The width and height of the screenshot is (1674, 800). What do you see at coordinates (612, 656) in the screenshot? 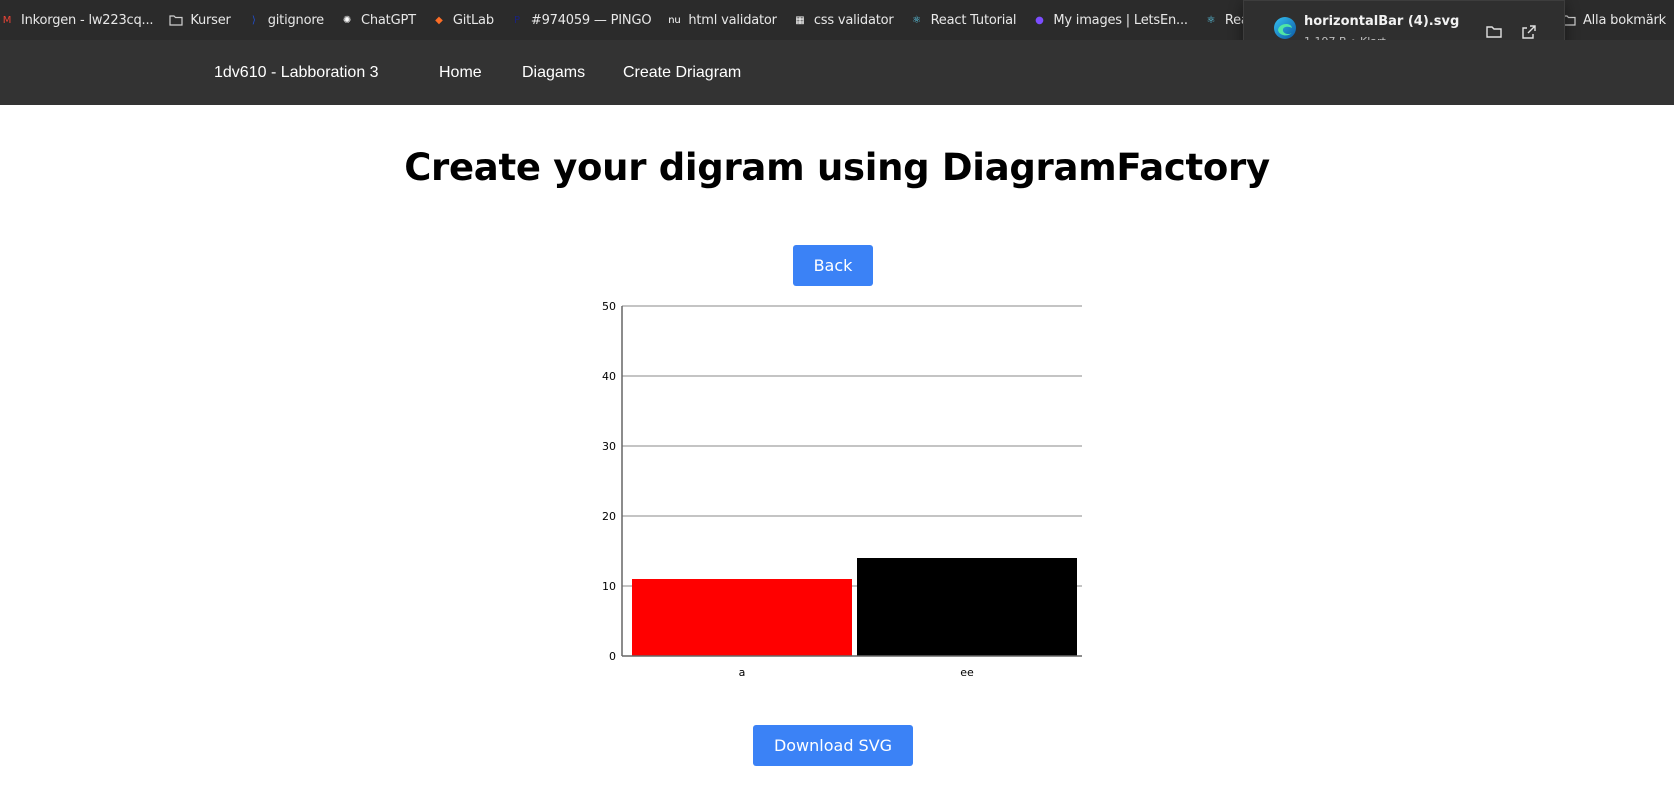
I see `y-tick-label: 0` at bounding box center [612, 656].